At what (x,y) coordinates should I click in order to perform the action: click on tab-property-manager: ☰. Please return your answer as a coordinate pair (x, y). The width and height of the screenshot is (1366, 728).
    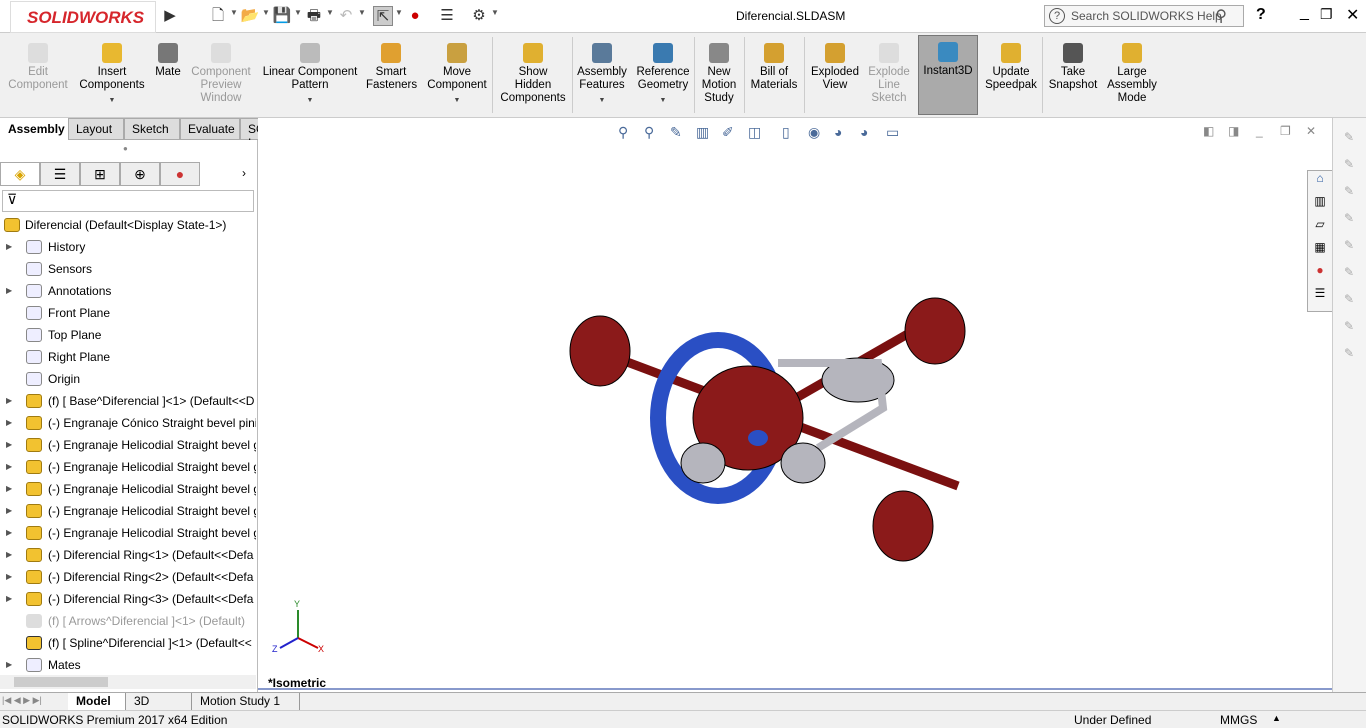
    Looking at the image, I should click on (60, 174).